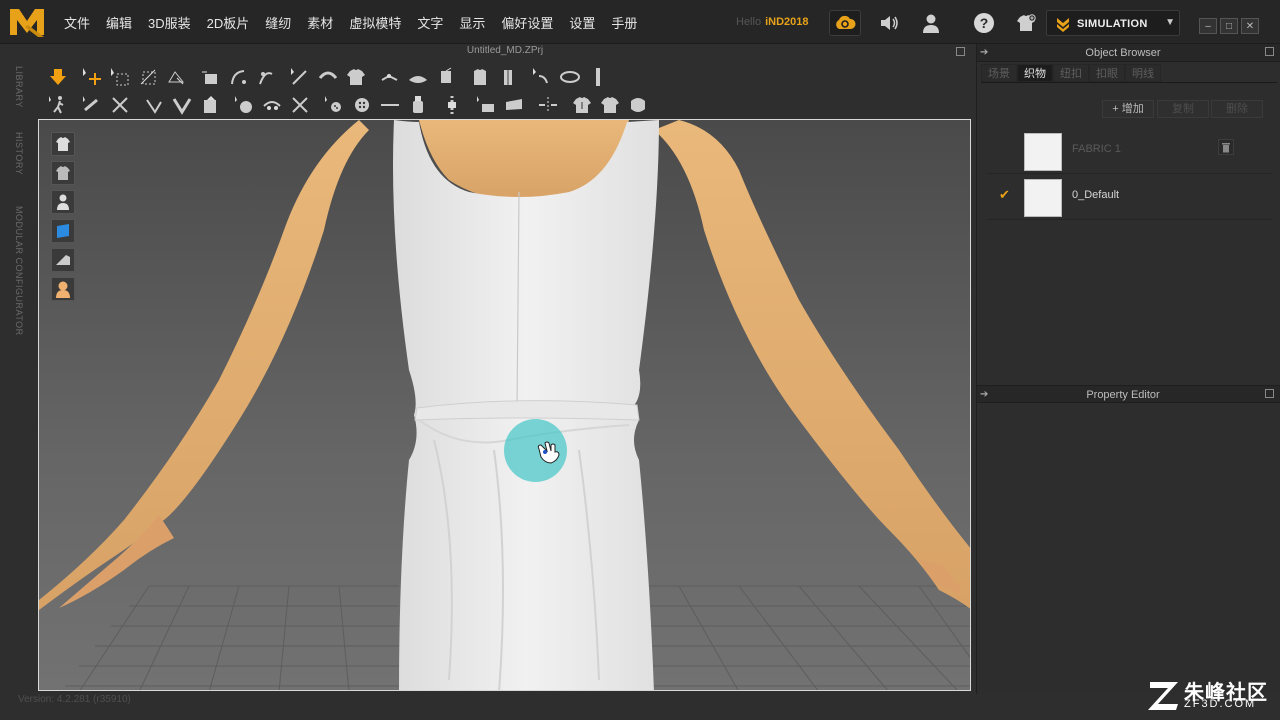  What do you see at coordinates (527, 22) in the screenshot?
I see `menu-preferences: 偏好设置` at bounding box center [527, 22].